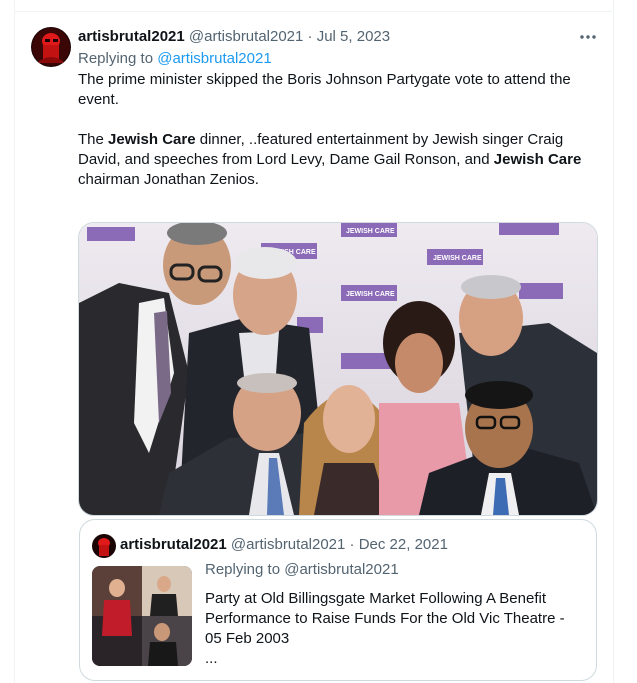 This screenshot has height=683, width=637. What do you see at coordinates (93, 139) in the screenshot?
I see `text-span: The` at bounding box center [93, 139].